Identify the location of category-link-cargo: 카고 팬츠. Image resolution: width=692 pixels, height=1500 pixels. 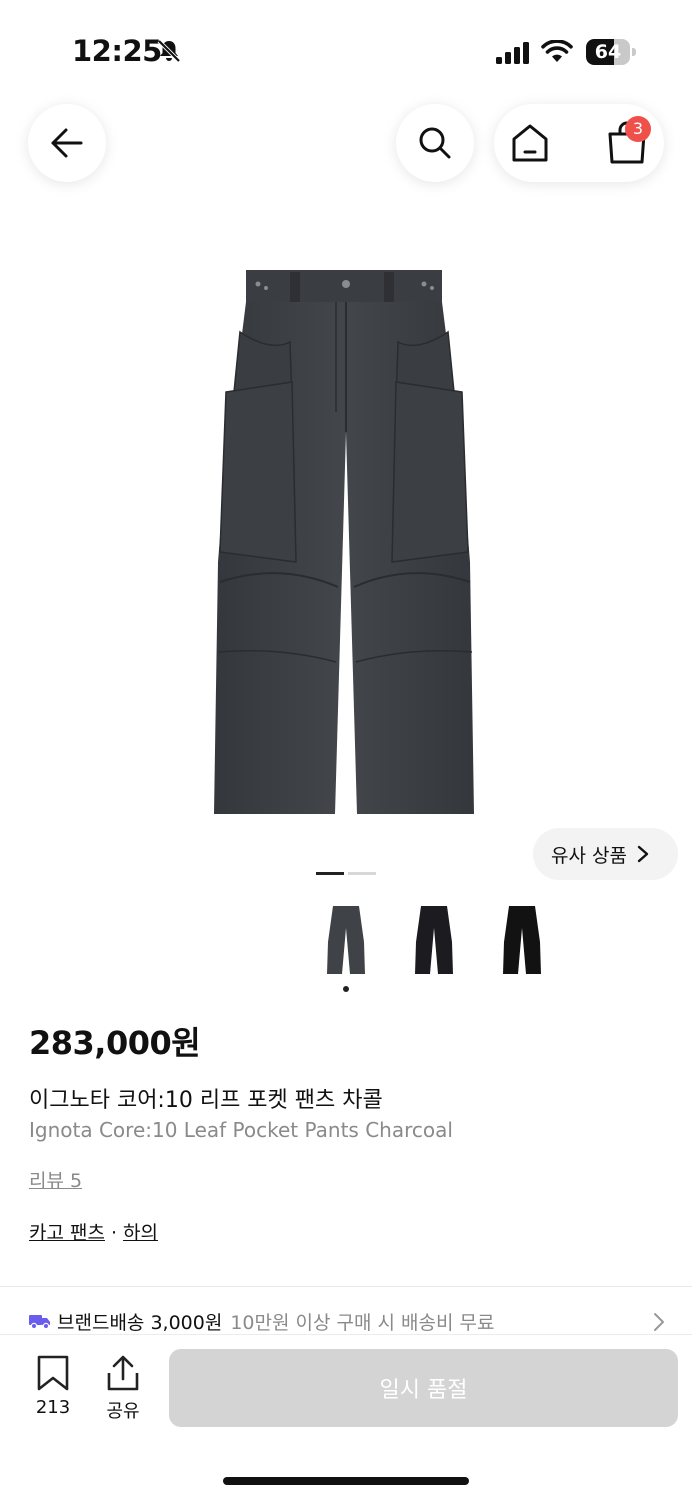
(67, 1233).